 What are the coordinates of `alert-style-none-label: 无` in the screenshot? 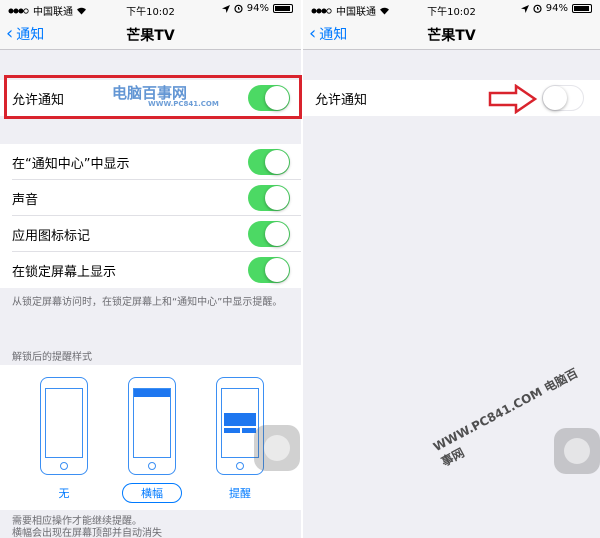 It's located at (64, 493).